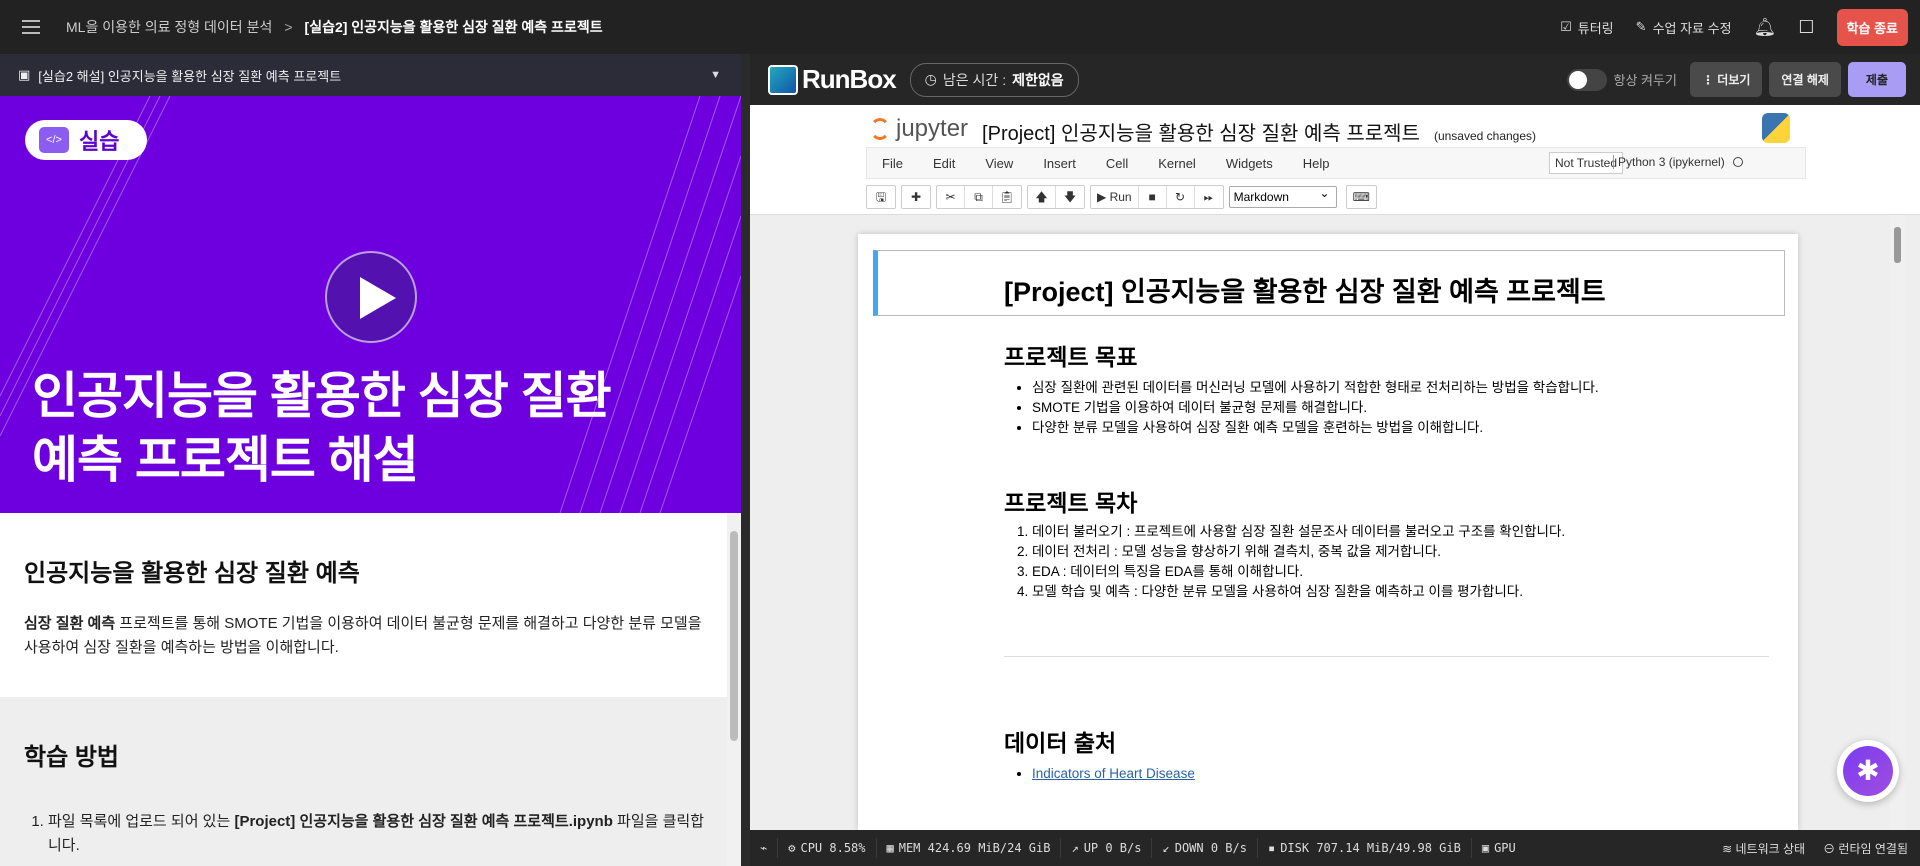 Image resolution: width=1920 pixels, height=866 pixels. What do you see at coordinates (892, 163) in the screenshot?
I see `menu-file: File` at bounding box center [892, 163].